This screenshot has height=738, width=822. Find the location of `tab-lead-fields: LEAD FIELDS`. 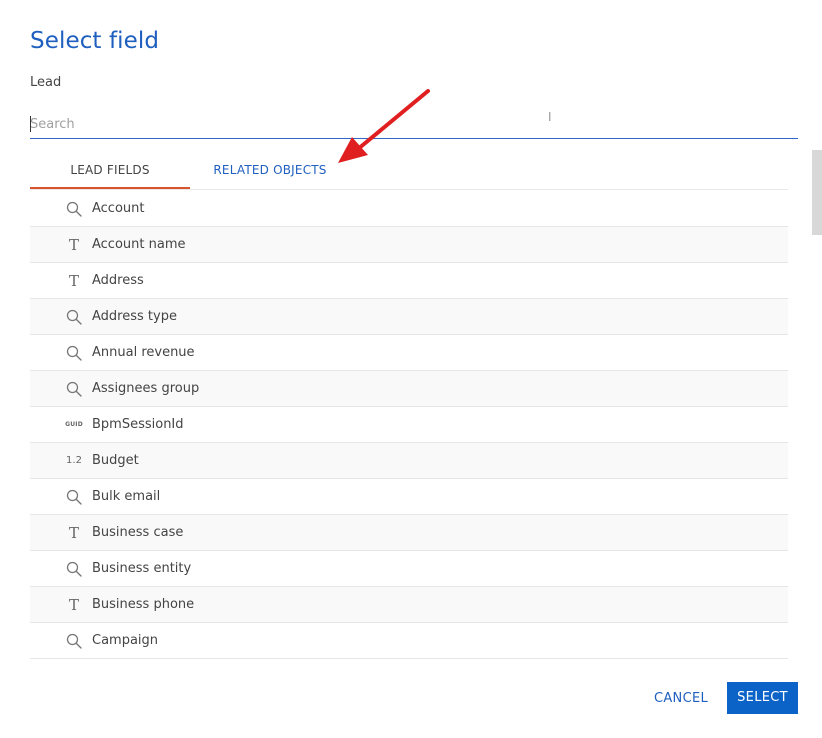

tab-lead-fields: LEAD FIELDS is located at coordinates (110, 169).